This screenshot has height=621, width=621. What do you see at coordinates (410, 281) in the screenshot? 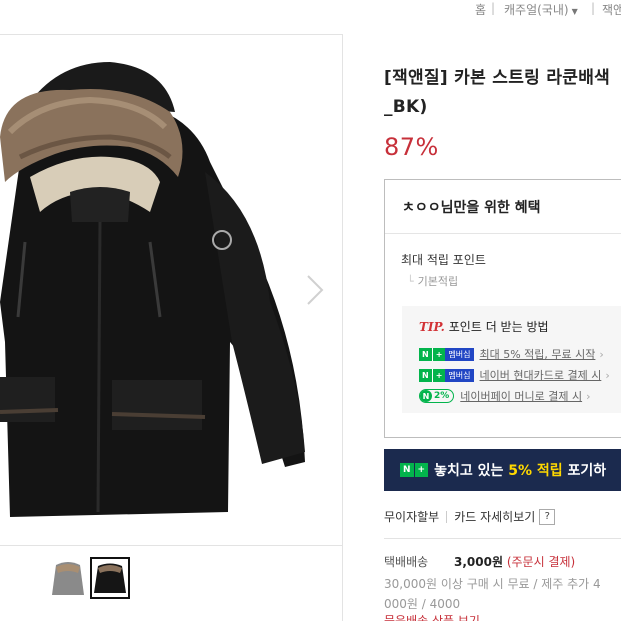
I see `tree-branch-icon: └` at bounding box center [410, 281].